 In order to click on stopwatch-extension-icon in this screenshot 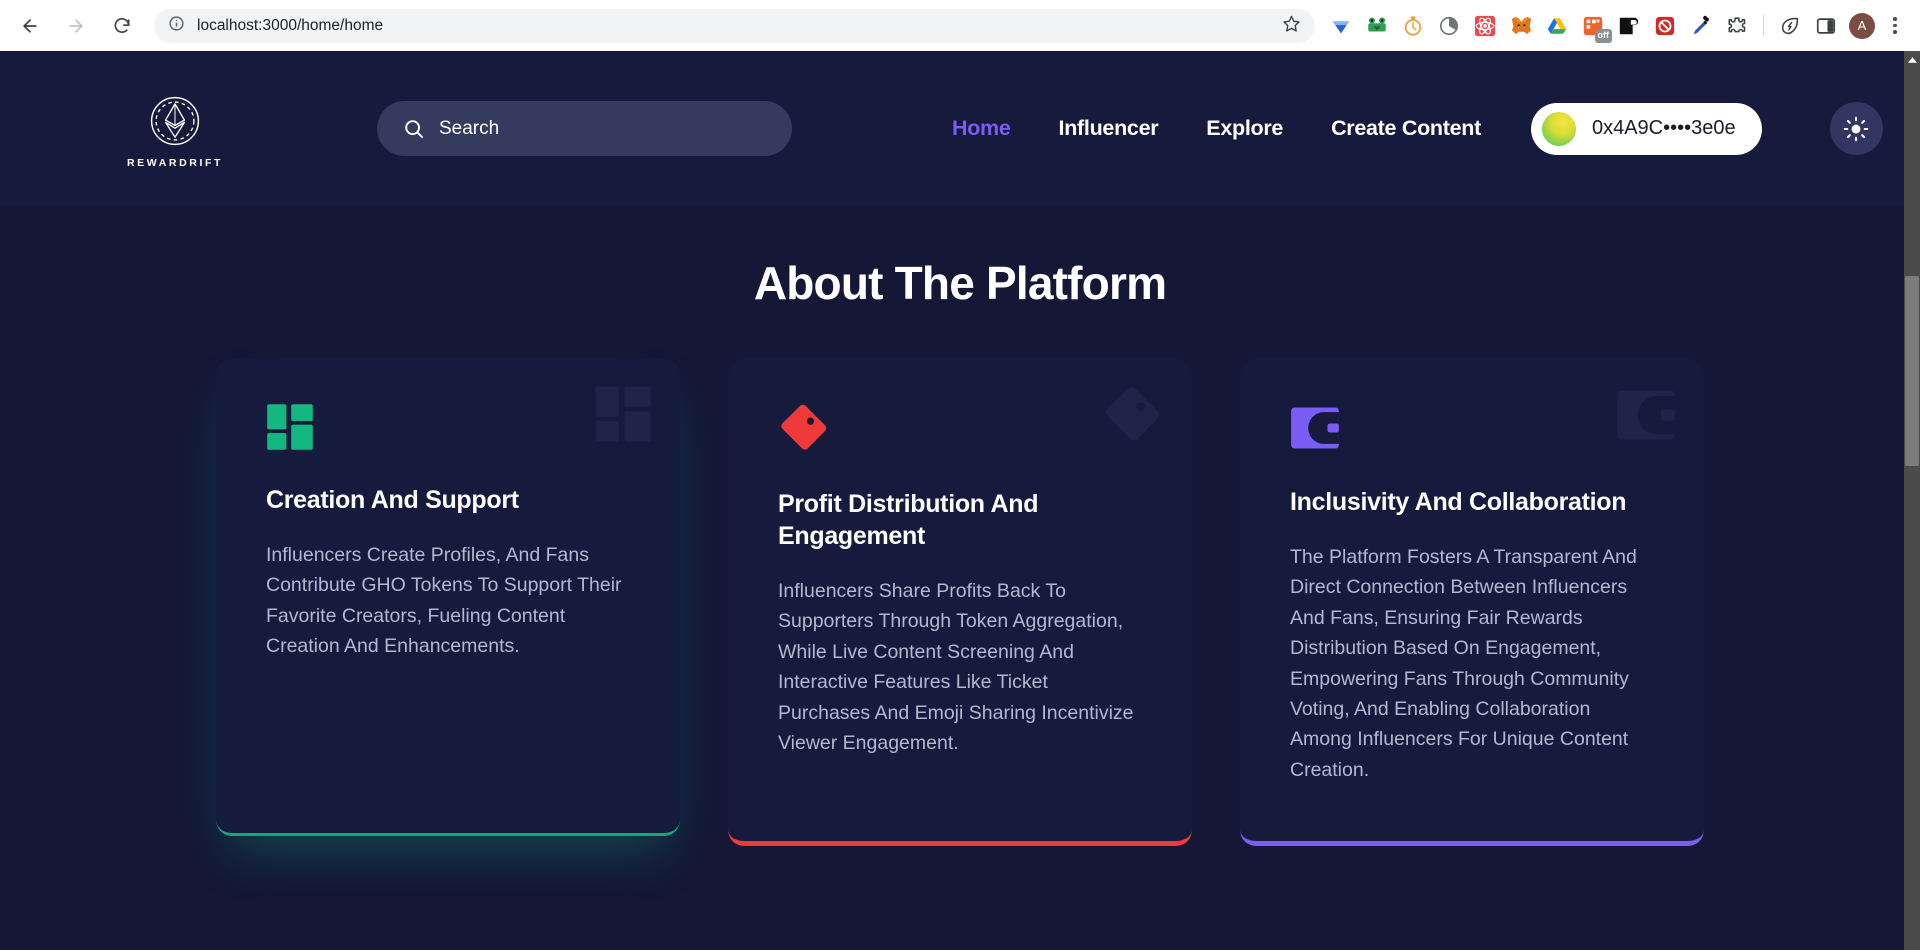, I will do `click(1413, 26)`.